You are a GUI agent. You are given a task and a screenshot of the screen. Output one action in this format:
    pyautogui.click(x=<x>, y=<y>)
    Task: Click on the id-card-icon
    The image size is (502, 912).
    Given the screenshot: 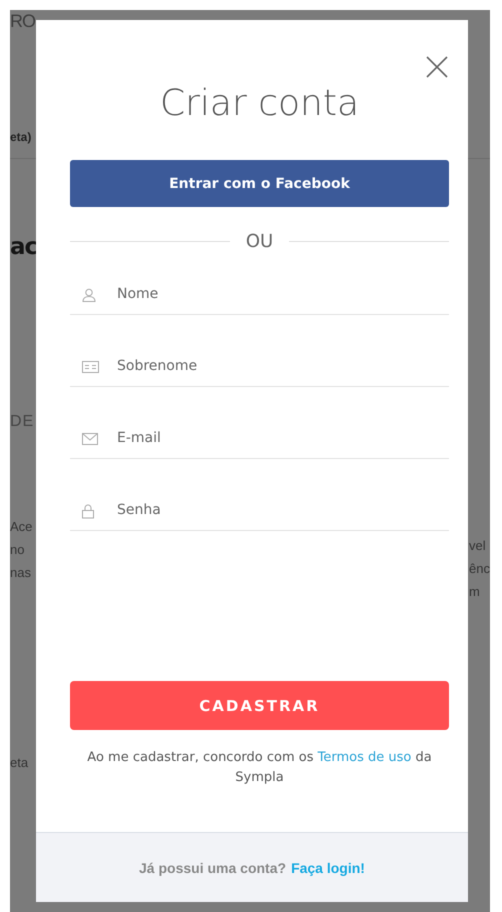 What is the action you would take?
    pyautogui.click(x=90, y=366)
    